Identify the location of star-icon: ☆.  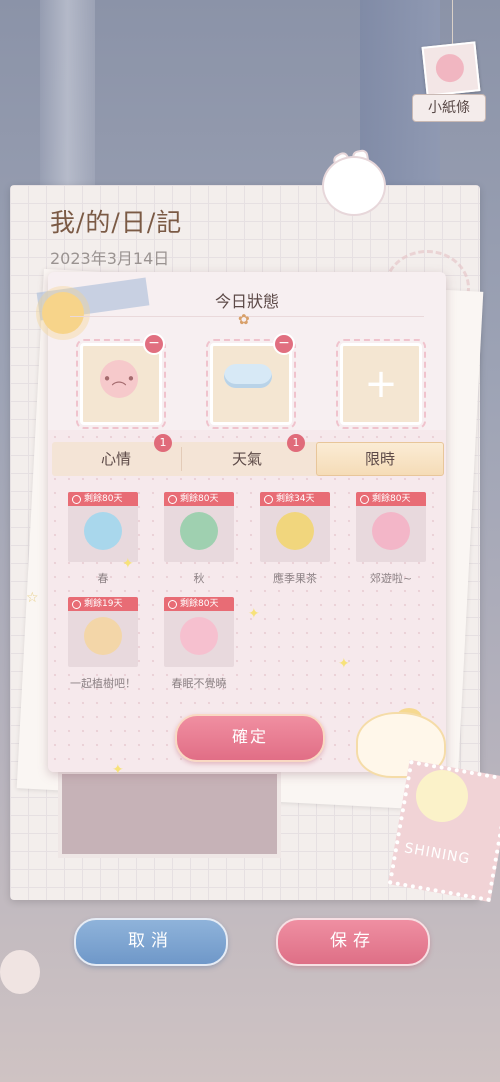
(32, 598).